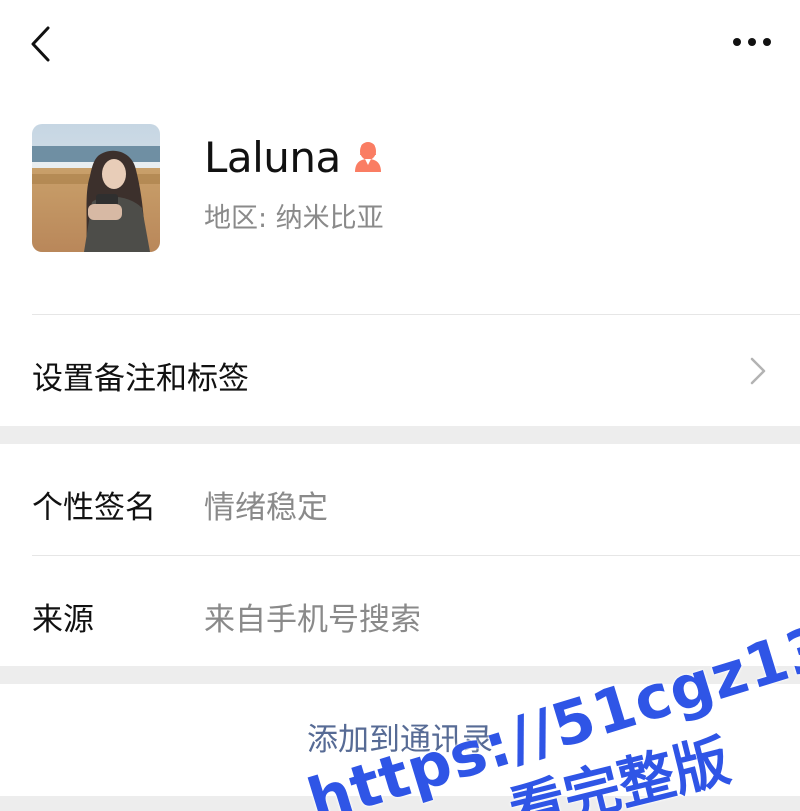 The width and height of the screenshot is (800, 811). Describe the element at coordinates (758, 371) in the screenshot. I see `chevron-right-icon` at that location.